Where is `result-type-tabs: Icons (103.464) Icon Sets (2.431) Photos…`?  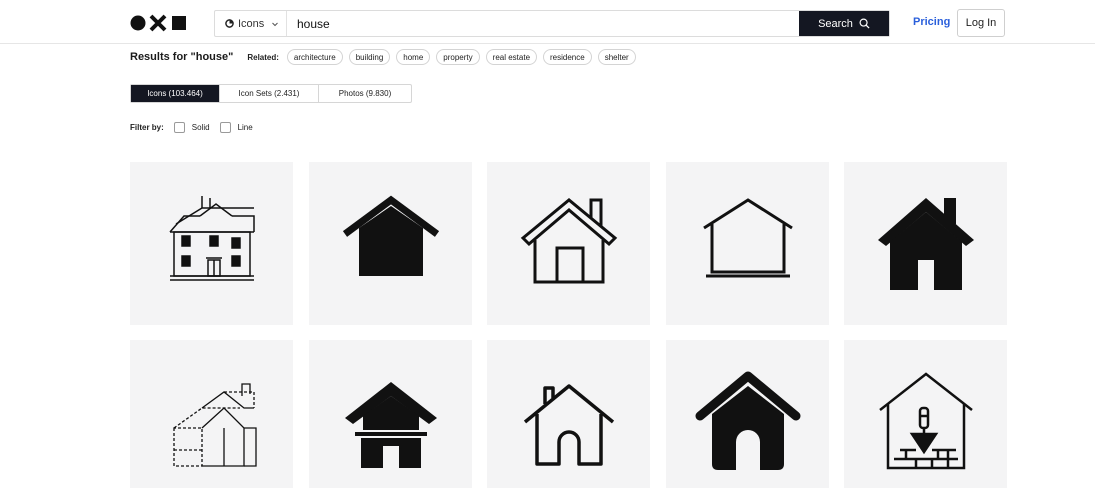
result-type-tabs: Icons (103.464) Icon Sets (2.431) Photos… is located at coordinates (271, 93).